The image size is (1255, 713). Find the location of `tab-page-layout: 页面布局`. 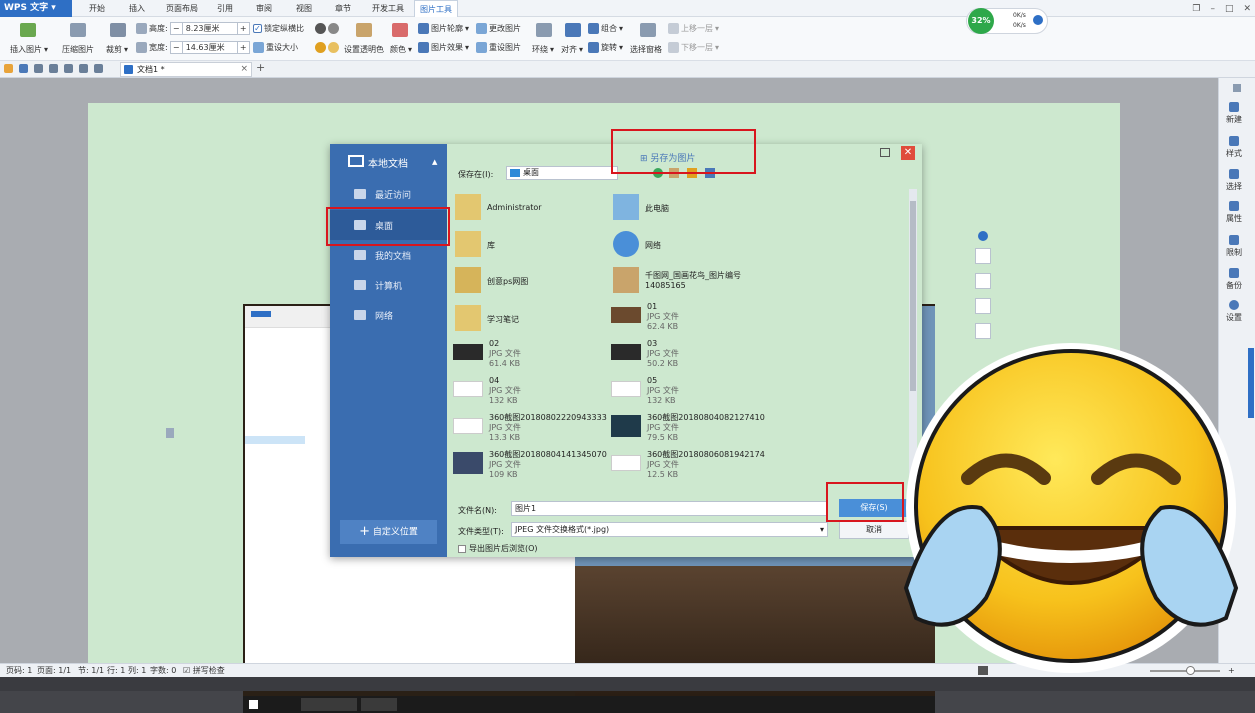

tab-page-layout: 页面布局 is located at coordinates (182, 8).